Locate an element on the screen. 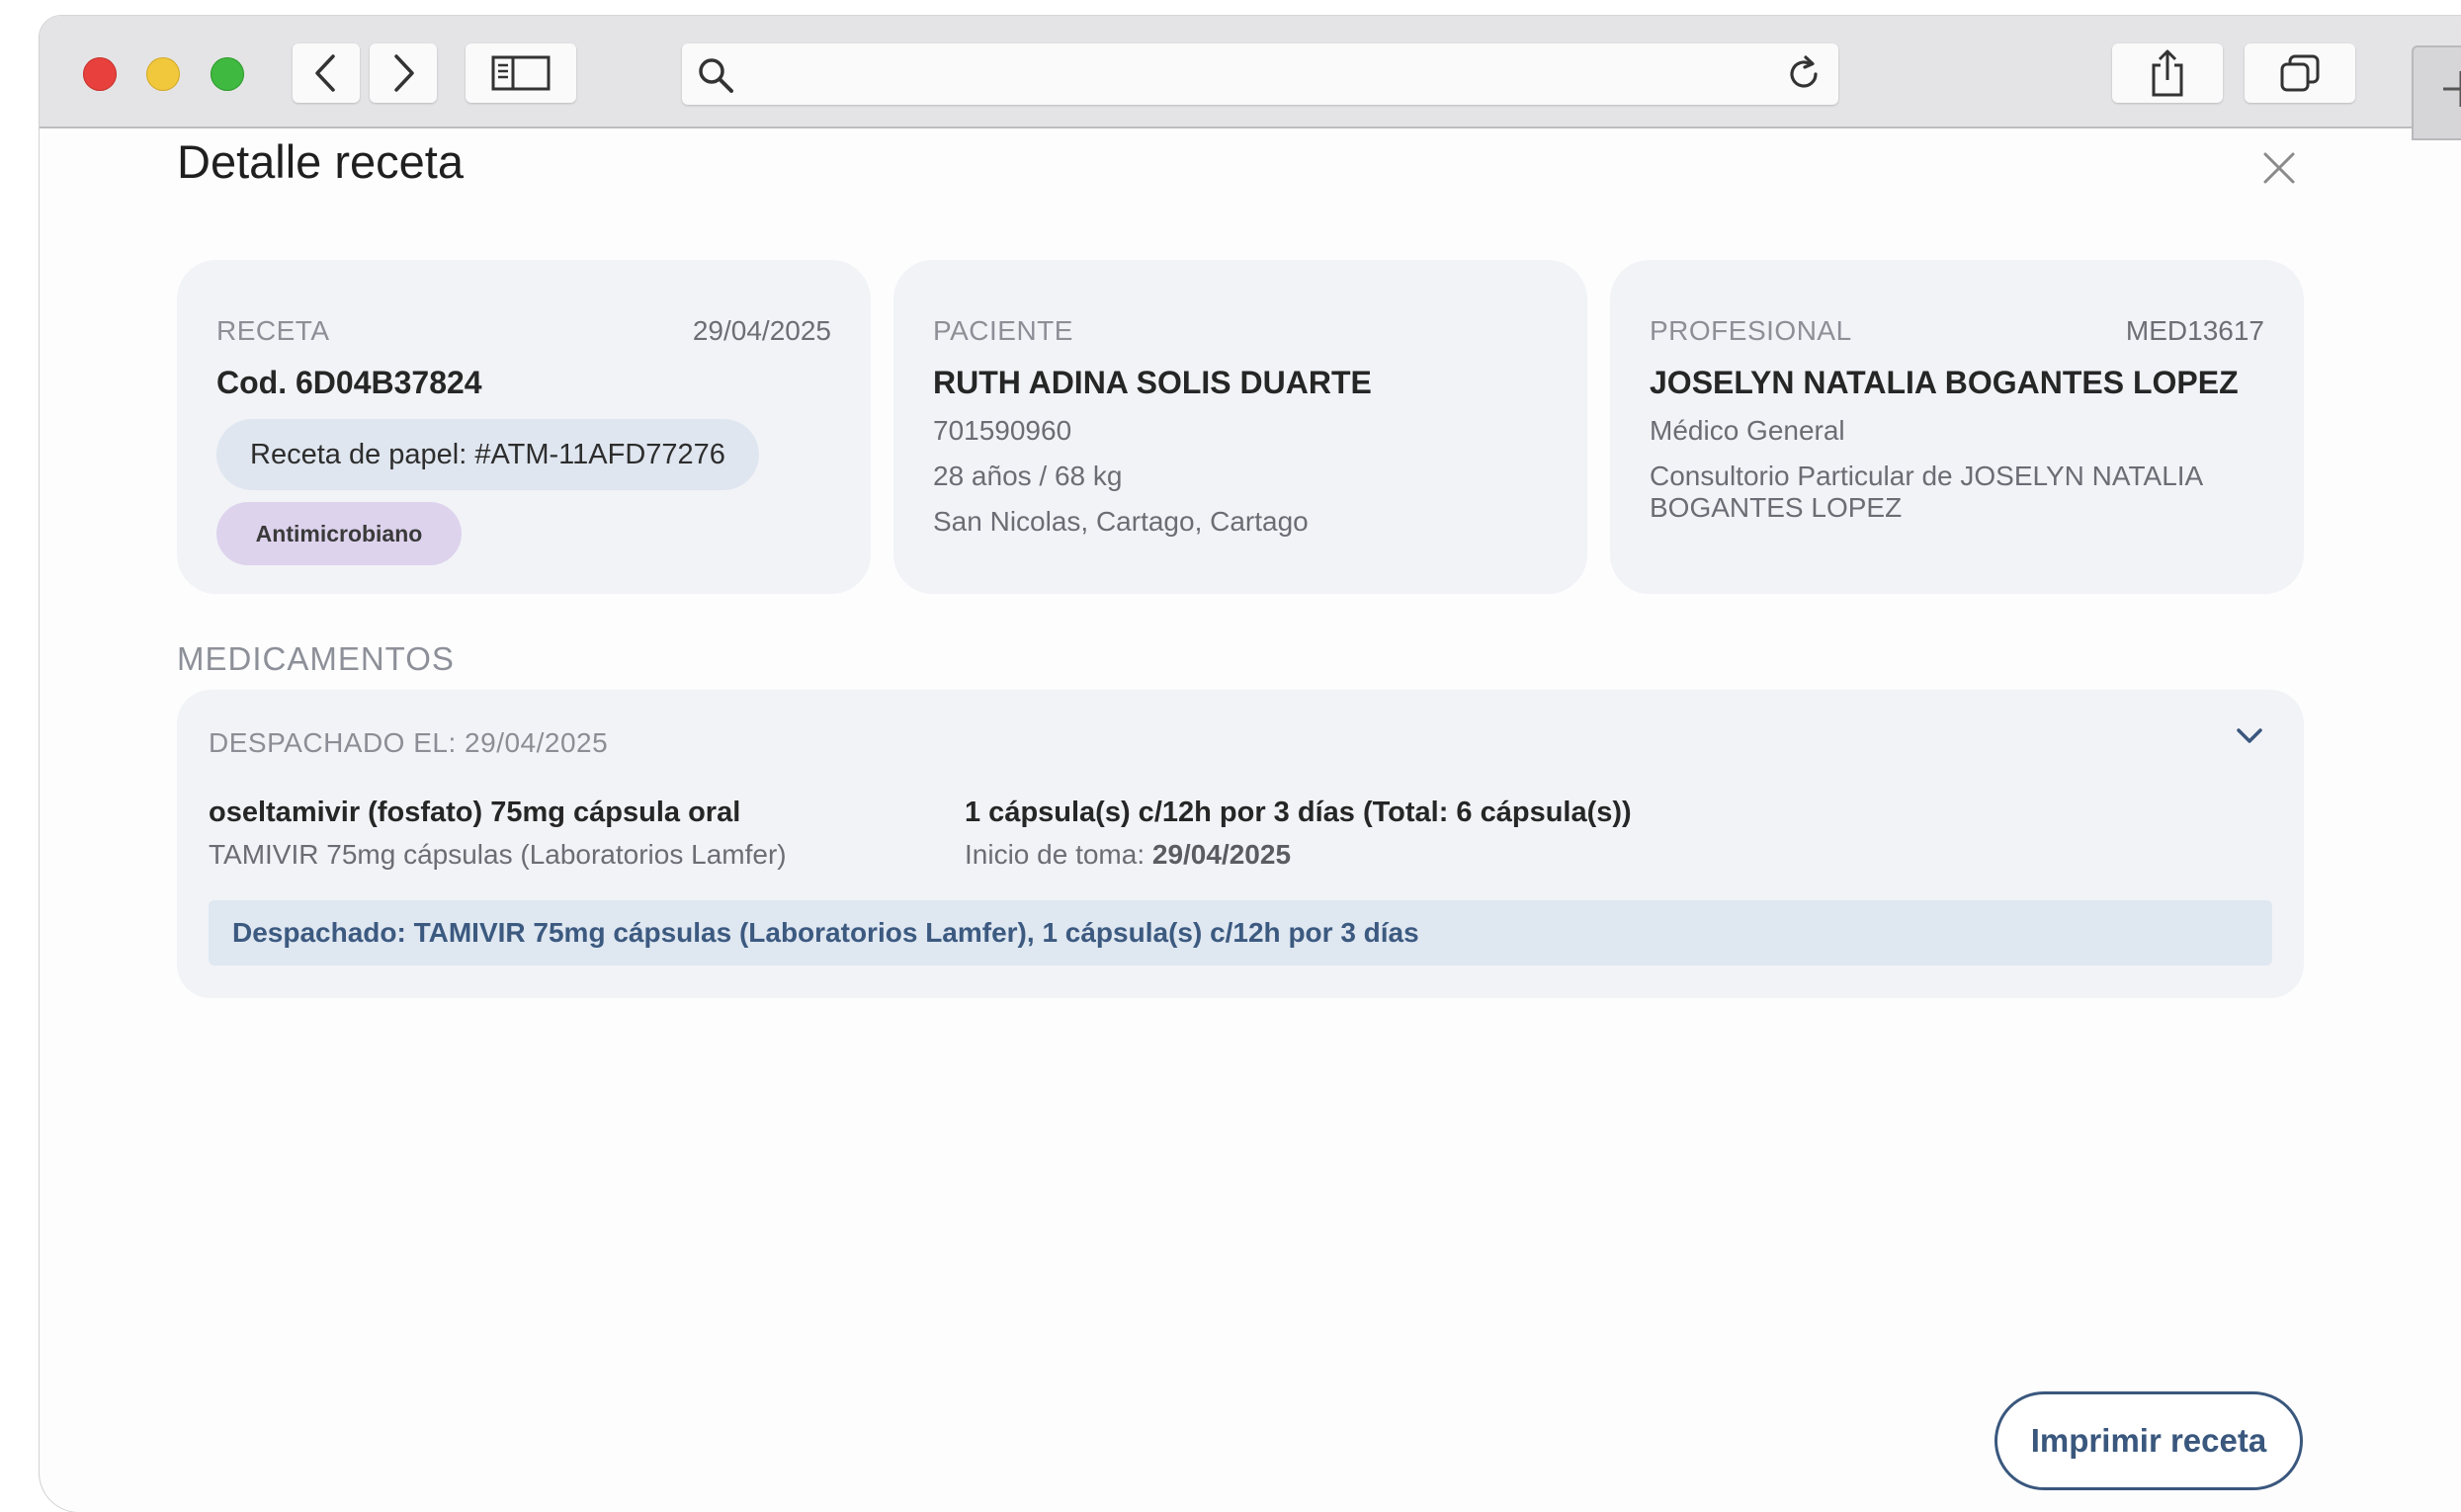 This screenshot has width=2461, height=1512. minimize-window-button is located at coordinates (163, 74).